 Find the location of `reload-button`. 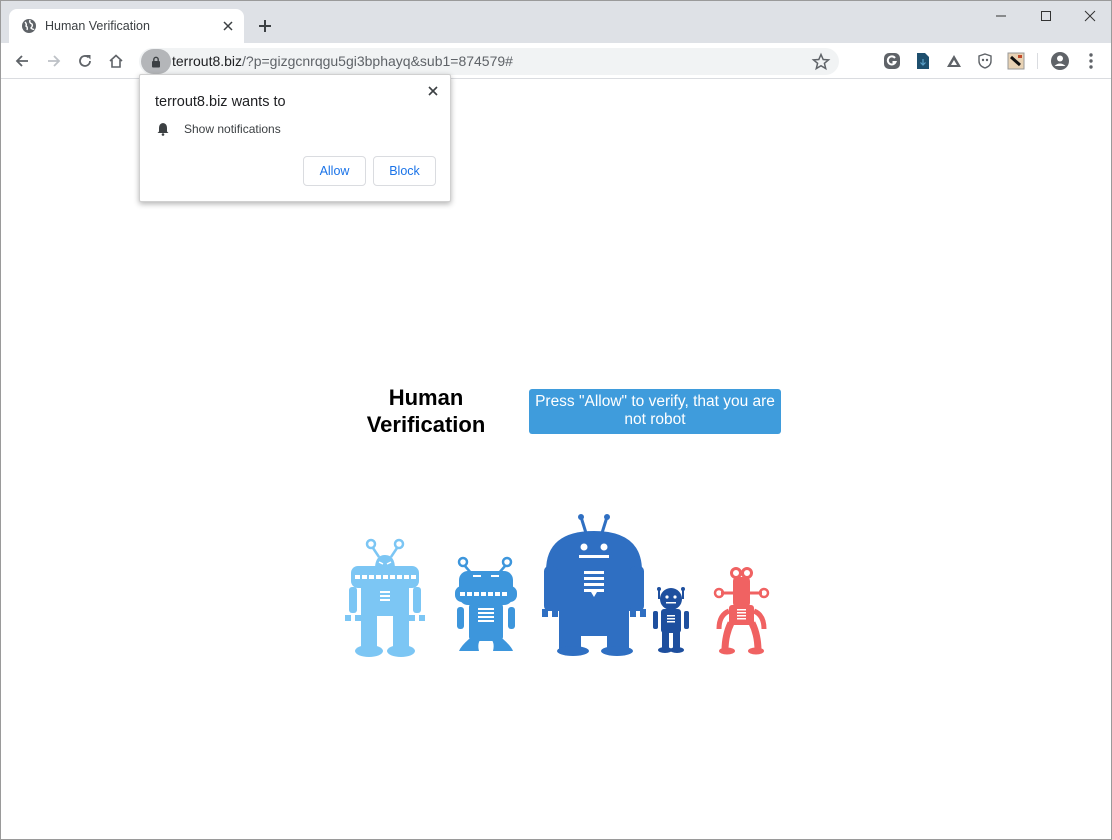

reload-button is located at coordinates (85, 61).